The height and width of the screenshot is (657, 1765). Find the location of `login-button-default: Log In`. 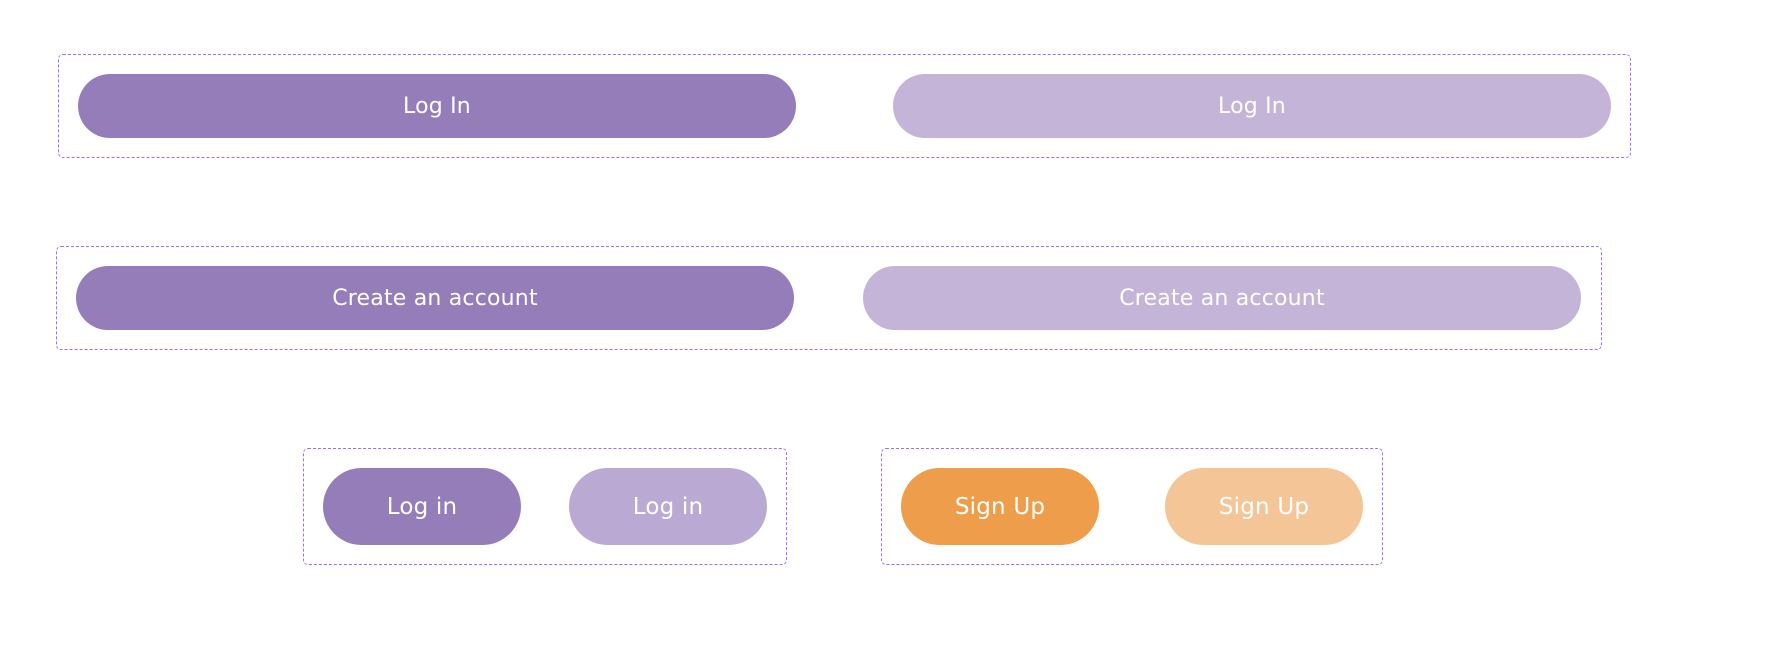

login-button-default: Log In is located at coordinates (437, 106).